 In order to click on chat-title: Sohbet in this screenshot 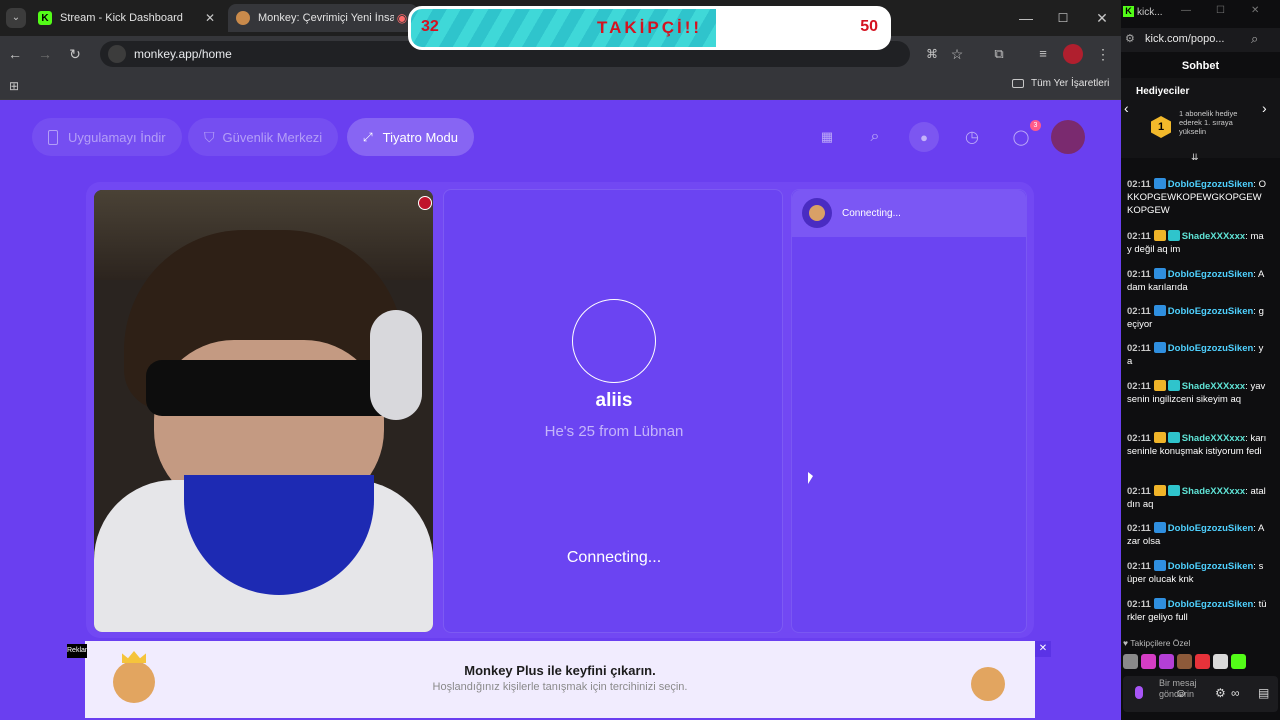, I will do `click(1200, 66)`.